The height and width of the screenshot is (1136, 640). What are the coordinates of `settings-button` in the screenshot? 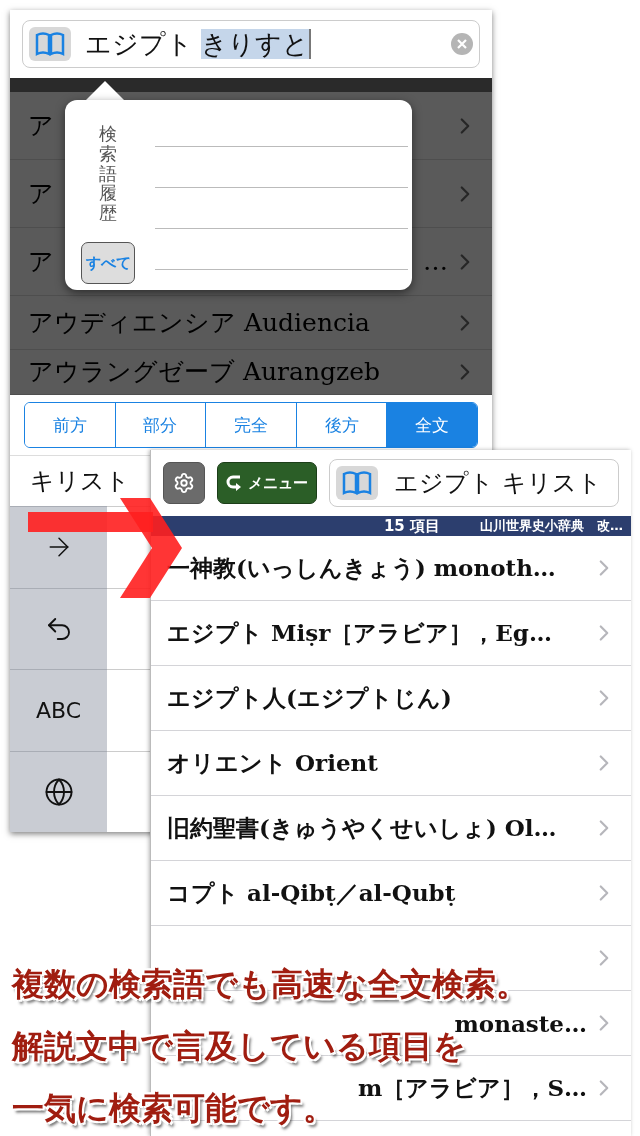 It's located at (184, 483).